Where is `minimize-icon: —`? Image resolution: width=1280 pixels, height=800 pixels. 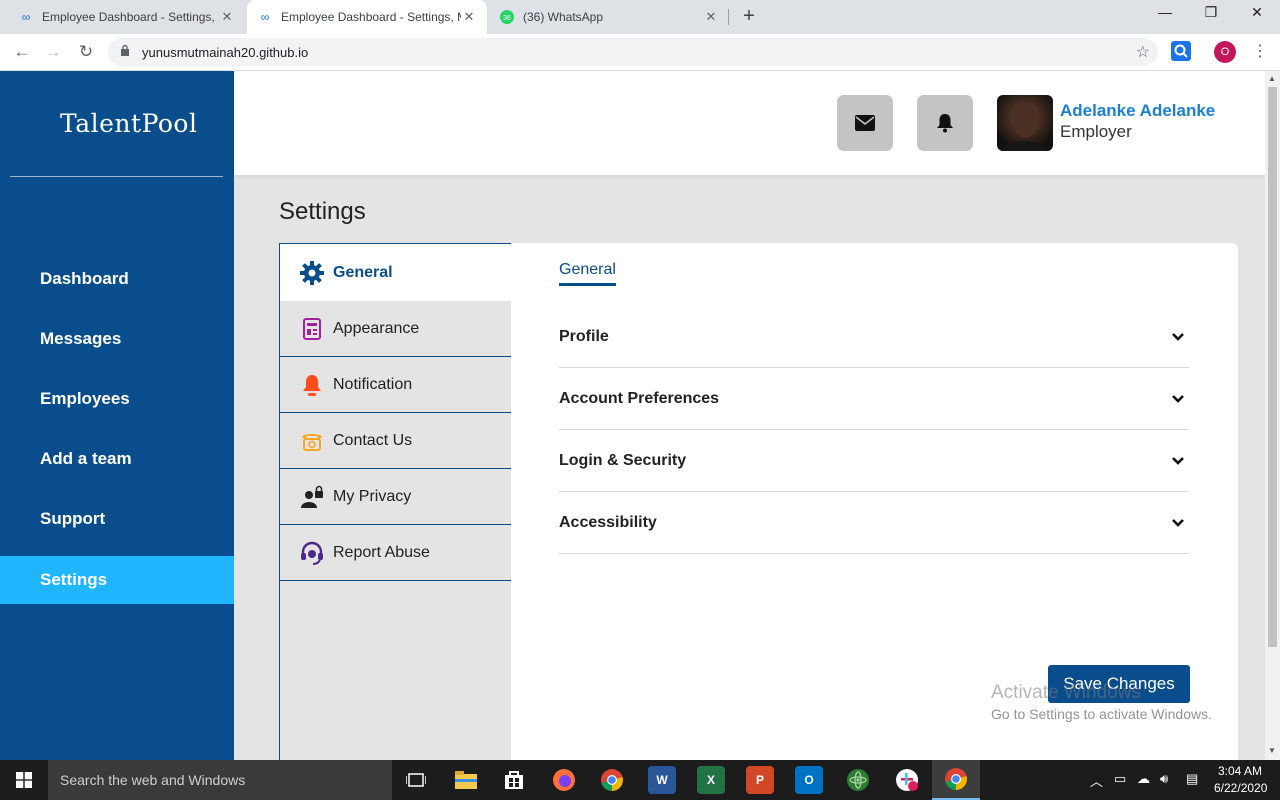 minimize-icon: — is located at coordinates (1165, 12).